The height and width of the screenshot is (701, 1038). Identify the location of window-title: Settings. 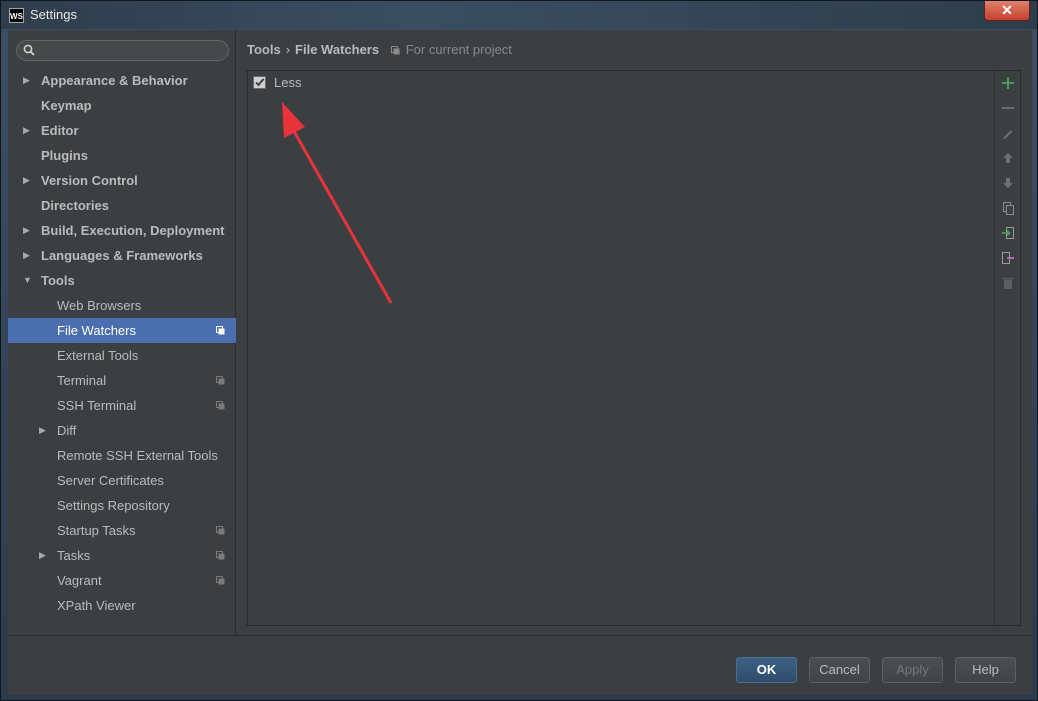
(53, 14).